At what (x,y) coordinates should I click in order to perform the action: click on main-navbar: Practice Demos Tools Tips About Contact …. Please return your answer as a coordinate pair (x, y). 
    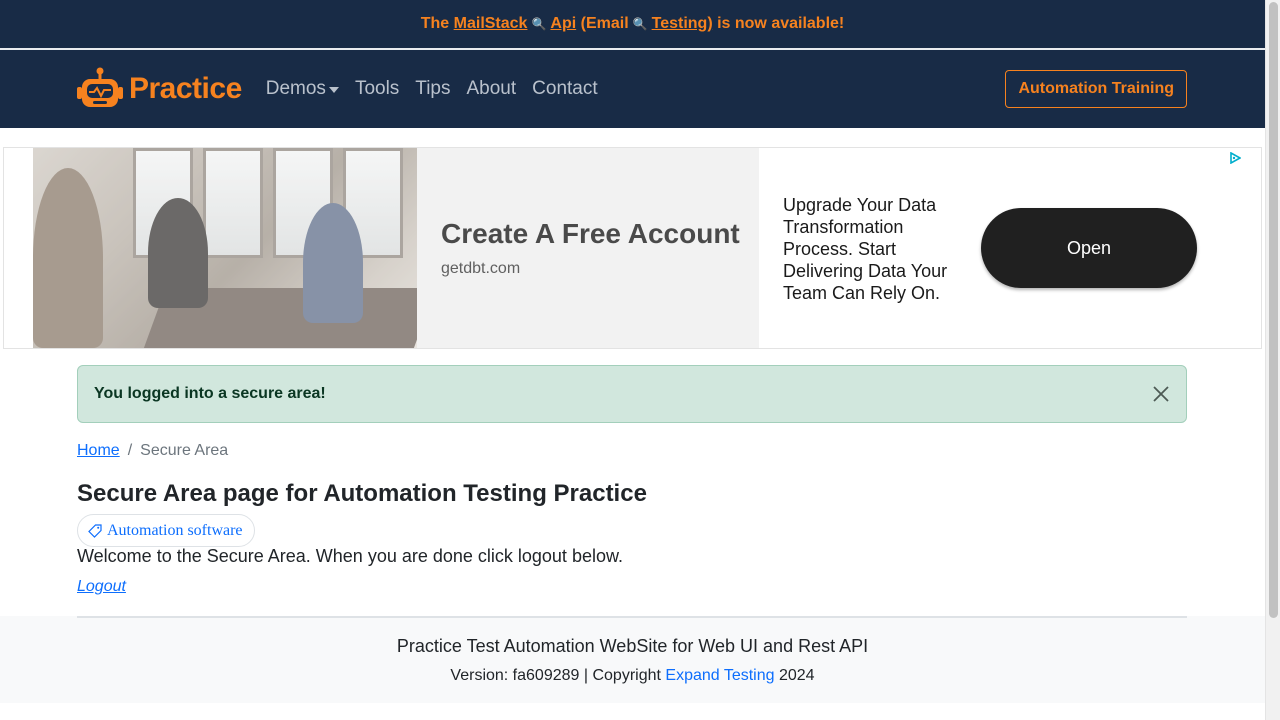
    Looking at the image, I should click on (632, 89).